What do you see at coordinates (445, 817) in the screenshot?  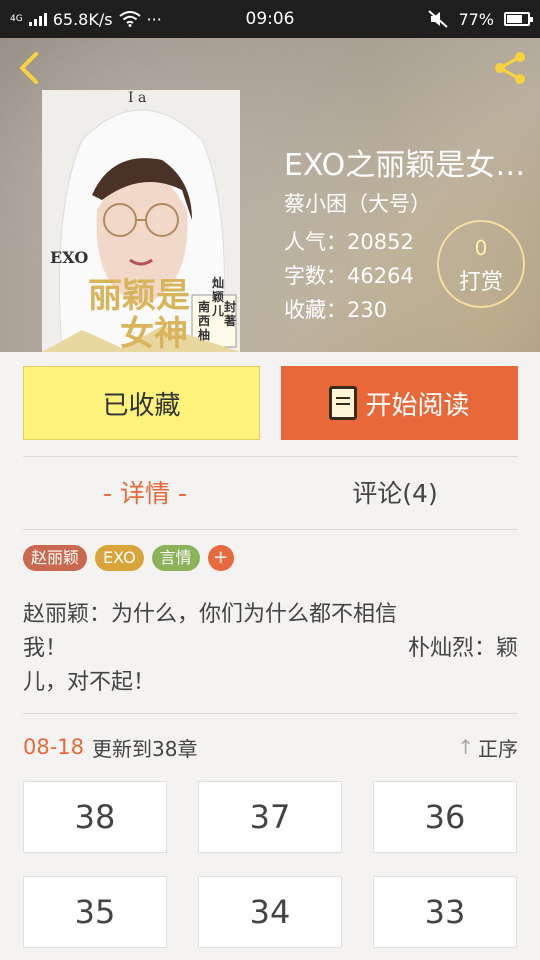 I see `chapter-button: 36` at bounding box center [445, 817].